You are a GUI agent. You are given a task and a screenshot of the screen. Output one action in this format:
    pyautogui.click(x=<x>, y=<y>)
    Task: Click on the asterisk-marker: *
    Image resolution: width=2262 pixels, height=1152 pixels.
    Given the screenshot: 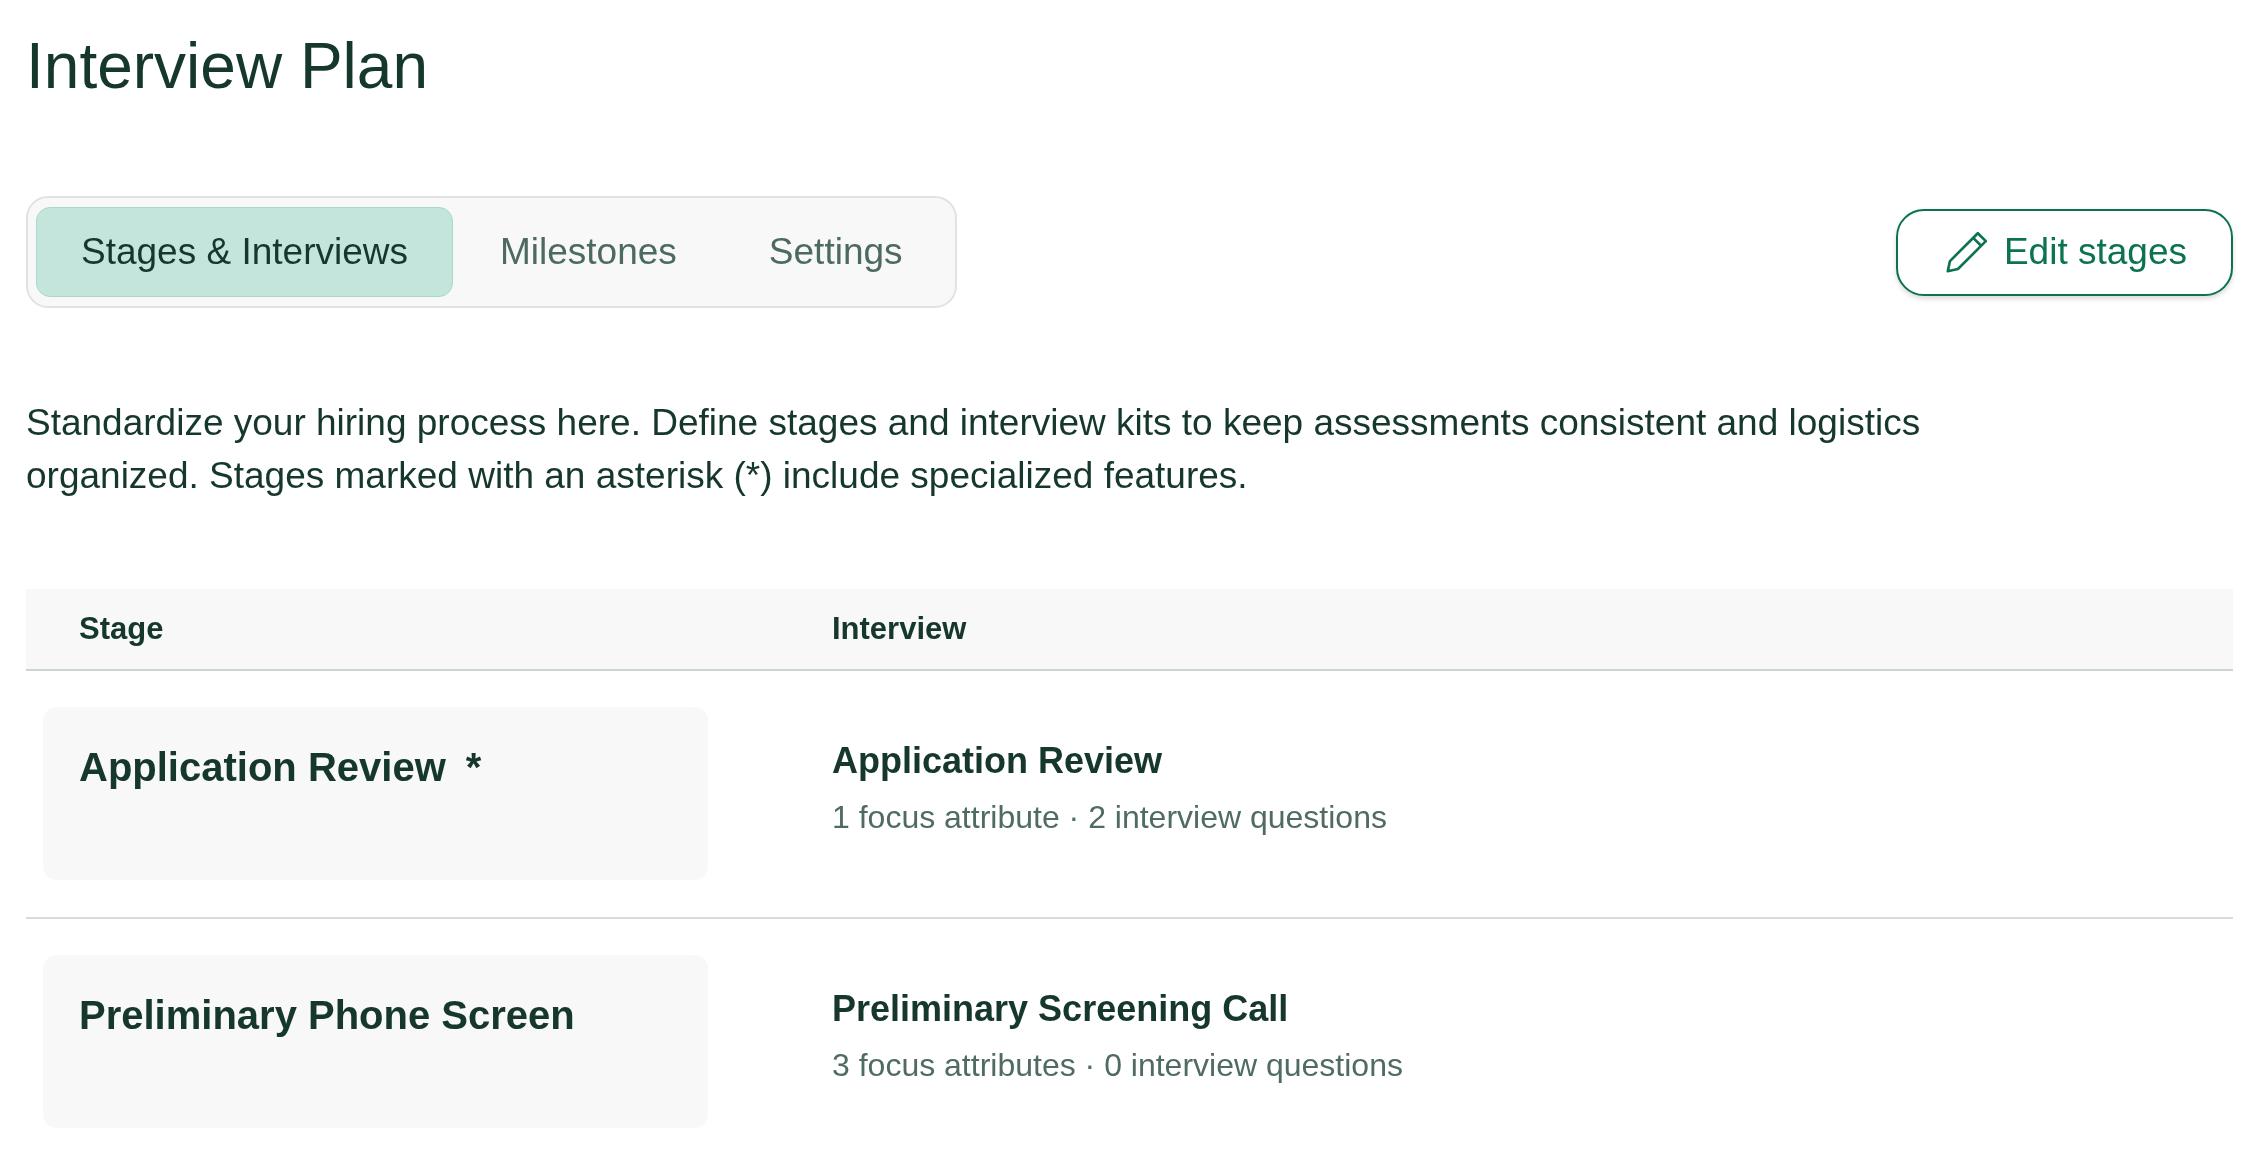 What is the action you would take?
    pyautogui.click(x=473, y=767)
    